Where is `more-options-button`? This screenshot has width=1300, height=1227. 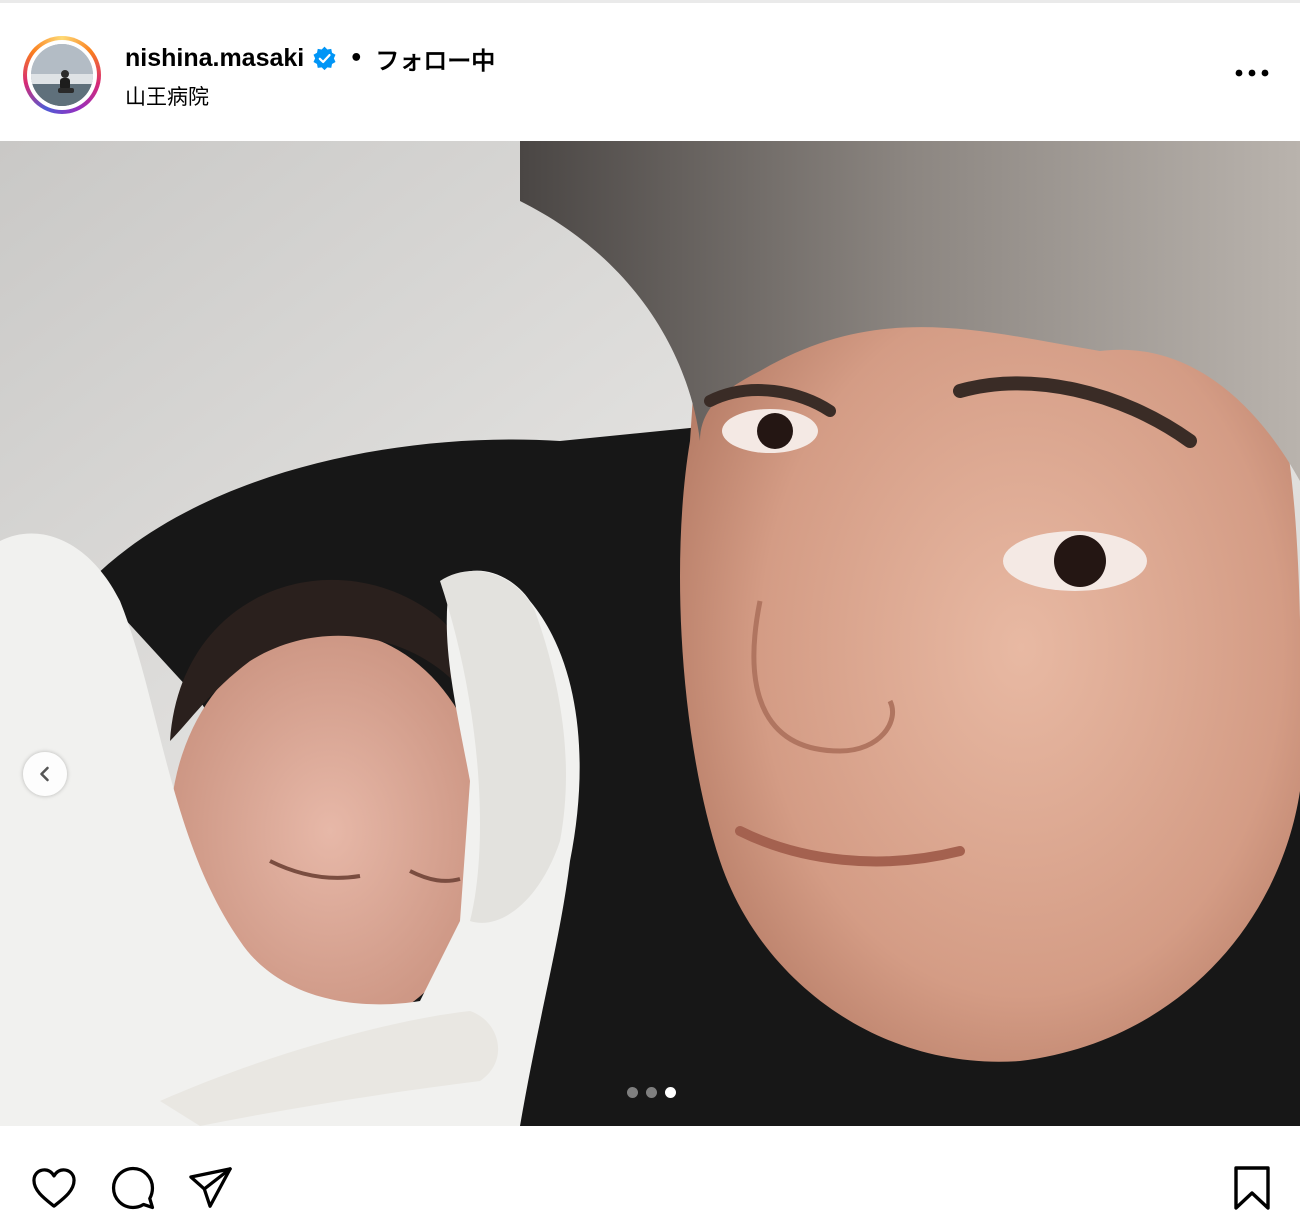 more-options-button is located at coordinates (1252, 73).